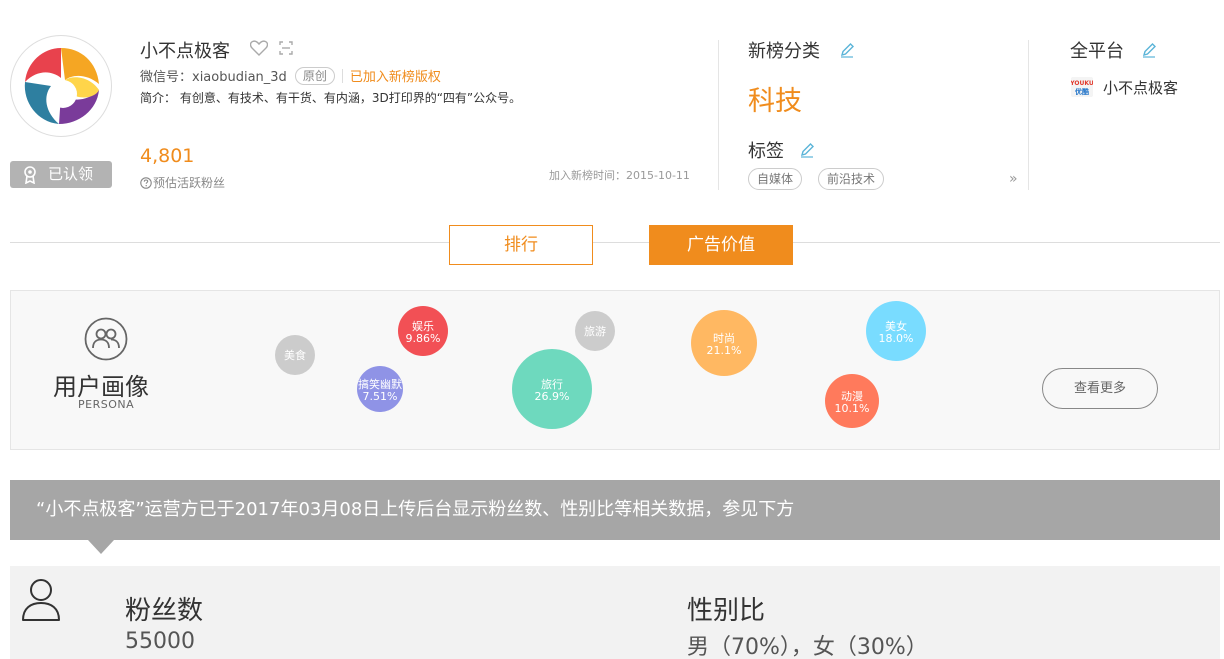 This screenshot has width=1224, height=659. What do you see at coordinates (552, 384) in the screenshot?
I see `bubble-label: 旅行` at bounding box center [552, 384].